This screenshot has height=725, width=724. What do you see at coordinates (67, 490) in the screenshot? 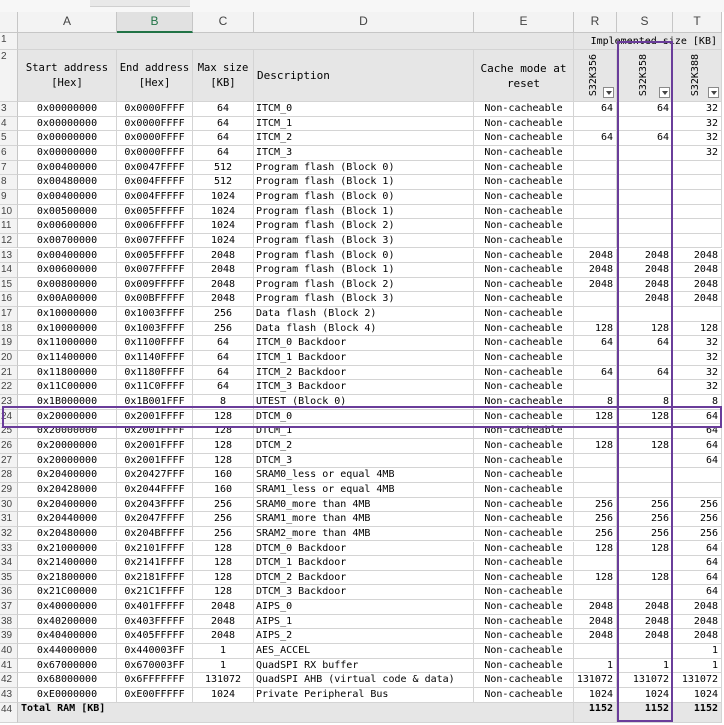
I see `cell-start: 0x20428000` at bounding box center [67, 490].